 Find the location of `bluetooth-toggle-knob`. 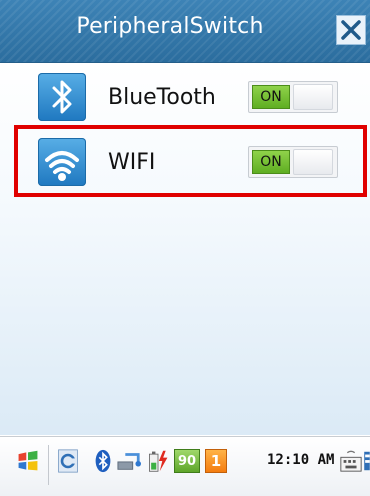

bluetooth-toggle-knob is located at coordinates (313, 97).